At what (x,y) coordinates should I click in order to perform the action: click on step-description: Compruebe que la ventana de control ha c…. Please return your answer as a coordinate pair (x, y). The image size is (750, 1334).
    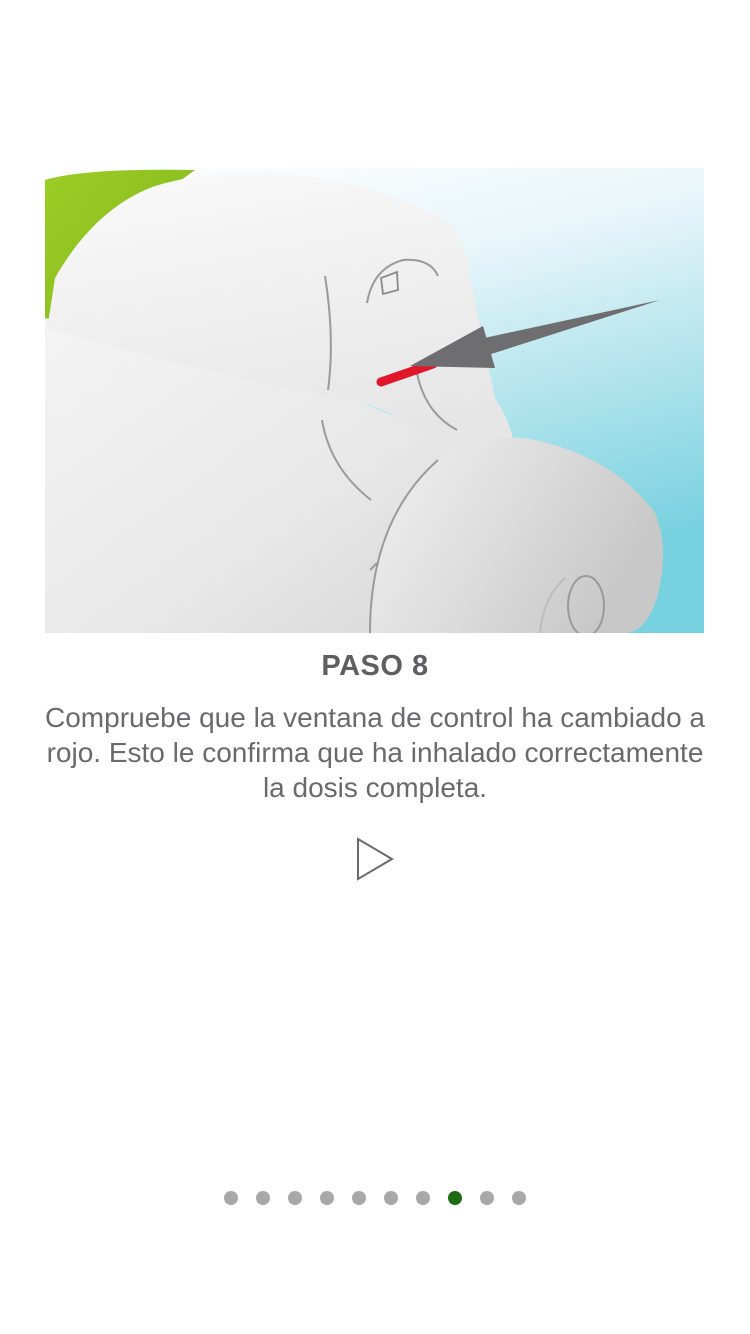
    Looking at the image, I should click on (375, 752).